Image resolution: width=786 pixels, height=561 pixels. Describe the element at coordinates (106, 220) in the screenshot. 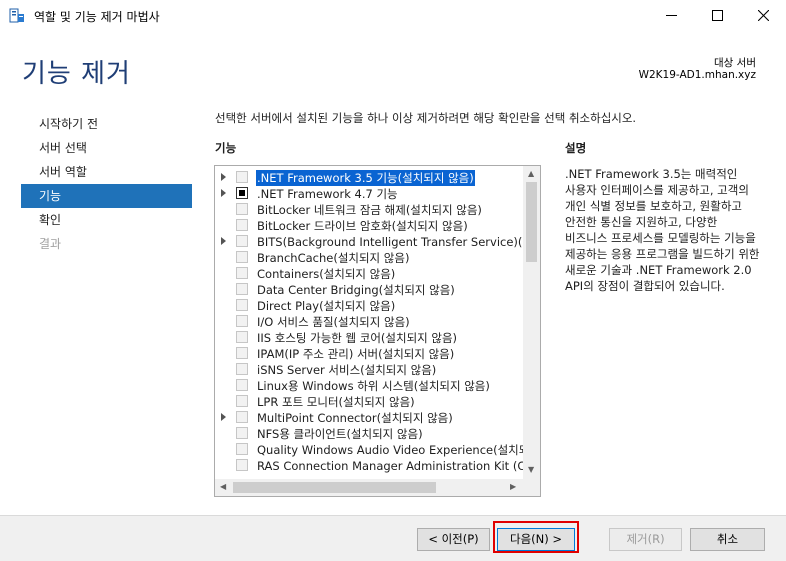

I see `nav-item-confirmation: 확인` at that location.